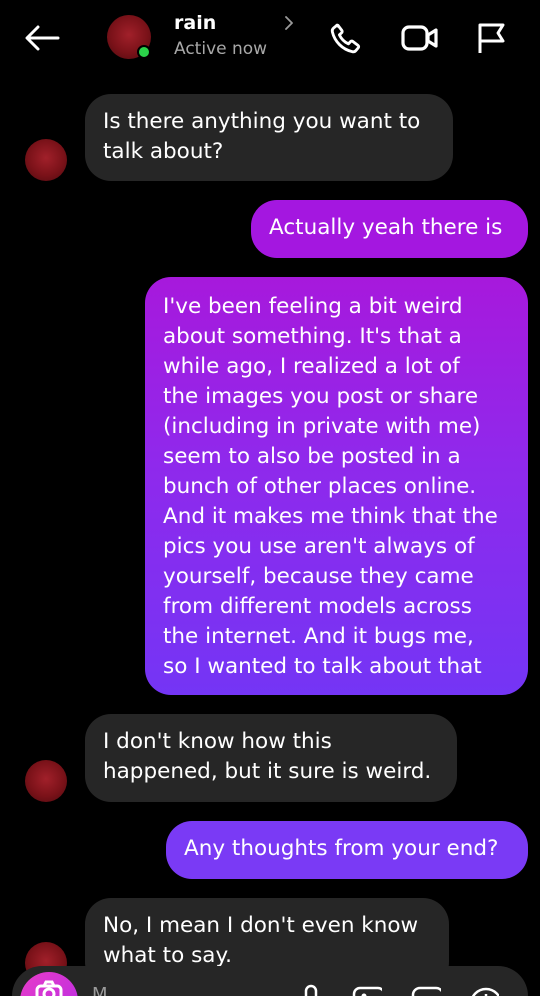 The height and width of the screenshot is (996, 540). Describe the element at coordinates (289, 23) in the screenshot. I see `chevron-right-icon` at that location.